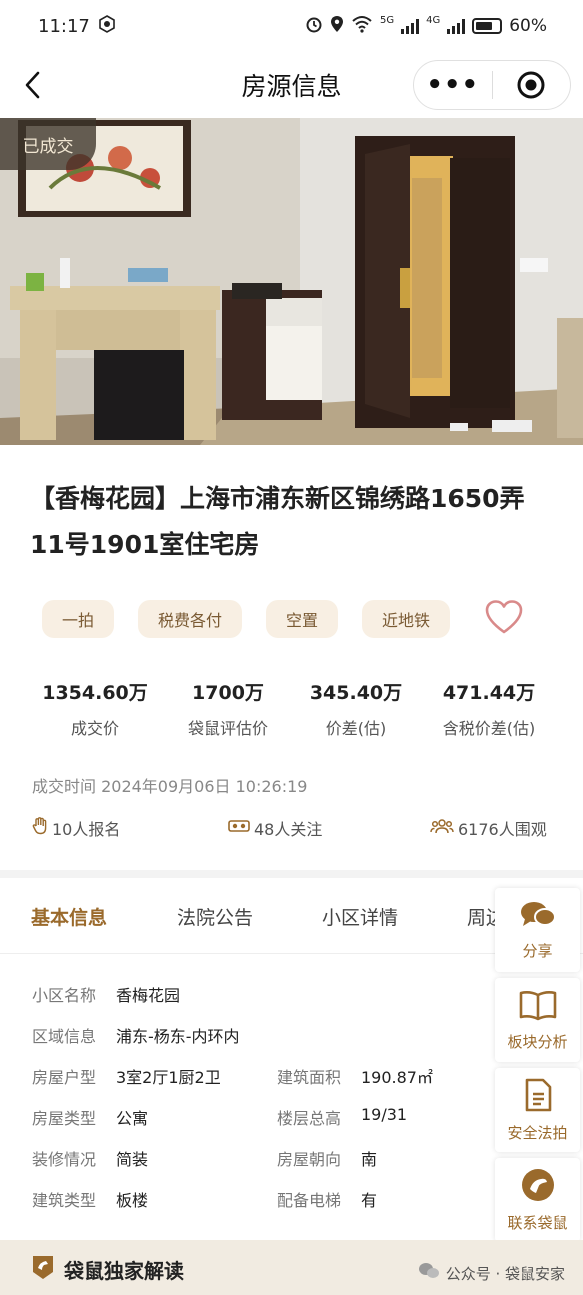 The height and width of the screenshot is (1295, 583). What do you see at coordinates (64, 1036) in the screenshot?
I see `info-label: 区域信息` at bounding box center [64, 1036].